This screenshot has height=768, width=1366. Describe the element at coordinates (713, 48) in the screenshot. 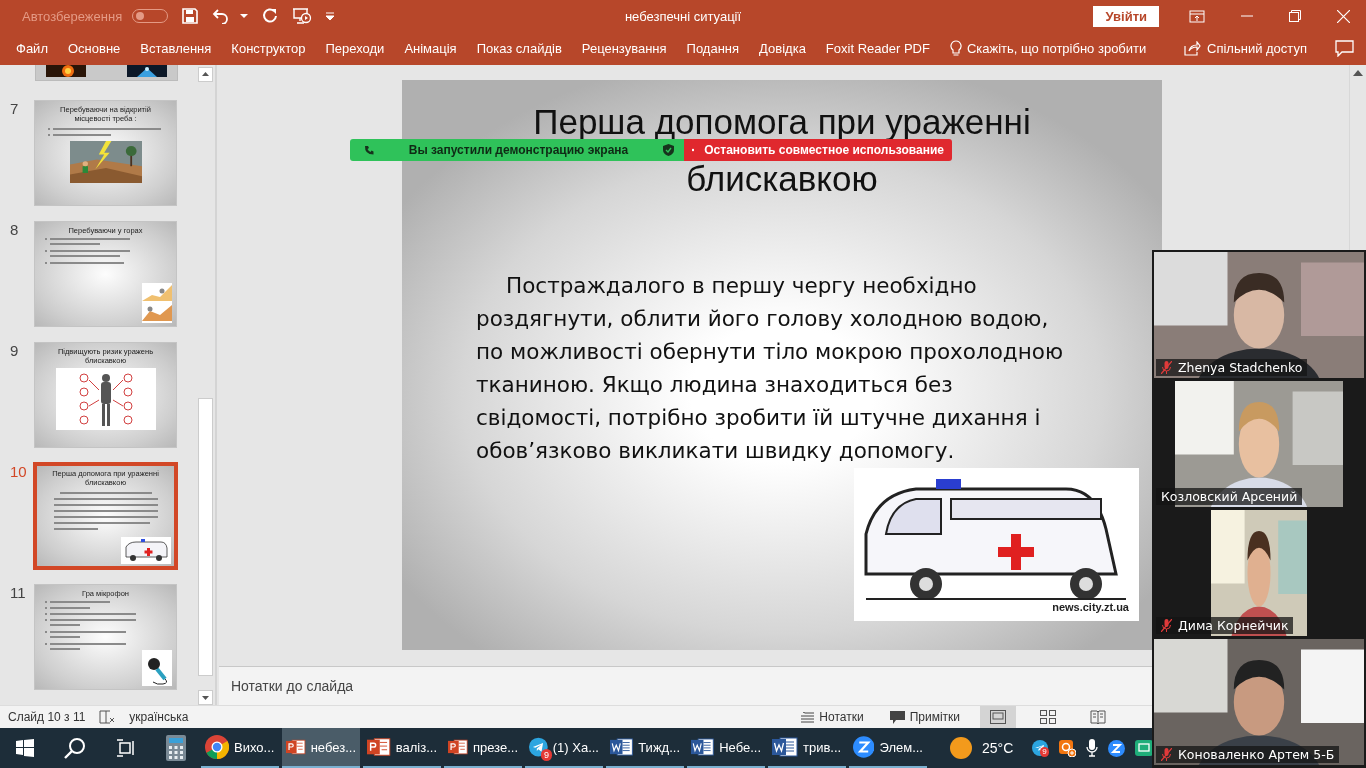

I see `ribbon-tab: Подання` at that location.